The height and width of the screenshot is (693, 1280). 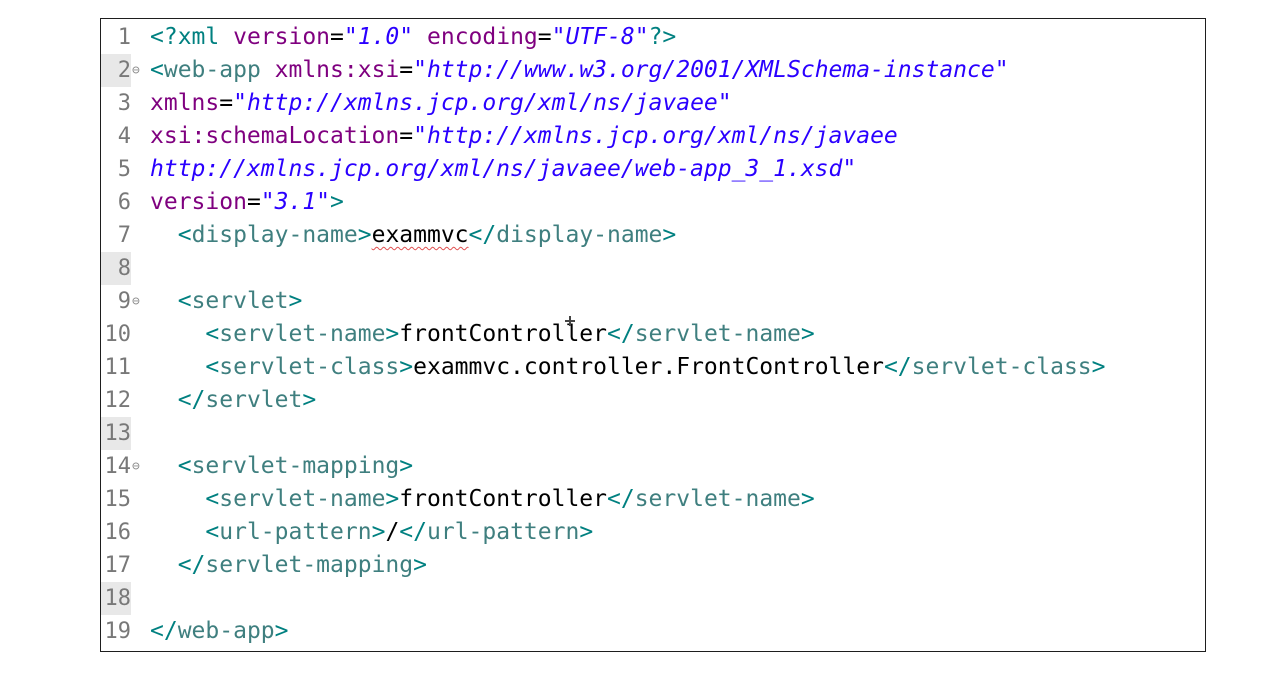 I want to click on code-line: 6 version="3.1">, so click(x=653, y=202).